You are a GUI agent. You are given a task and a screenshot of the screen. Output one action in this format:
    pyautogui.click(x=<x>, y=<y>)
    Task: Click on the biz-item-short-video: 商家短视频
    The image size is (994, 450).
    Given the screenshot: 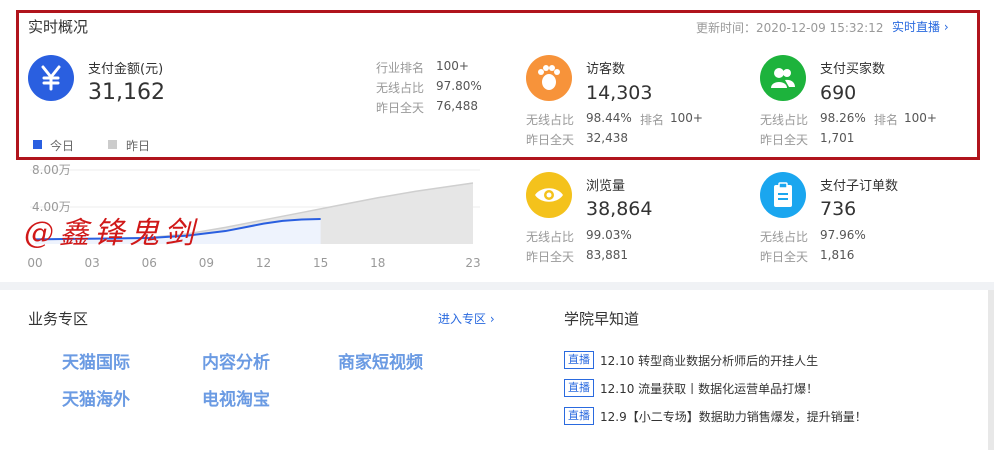 What is the action you would take?
    pyautogui.click(x=380, y=360)
    